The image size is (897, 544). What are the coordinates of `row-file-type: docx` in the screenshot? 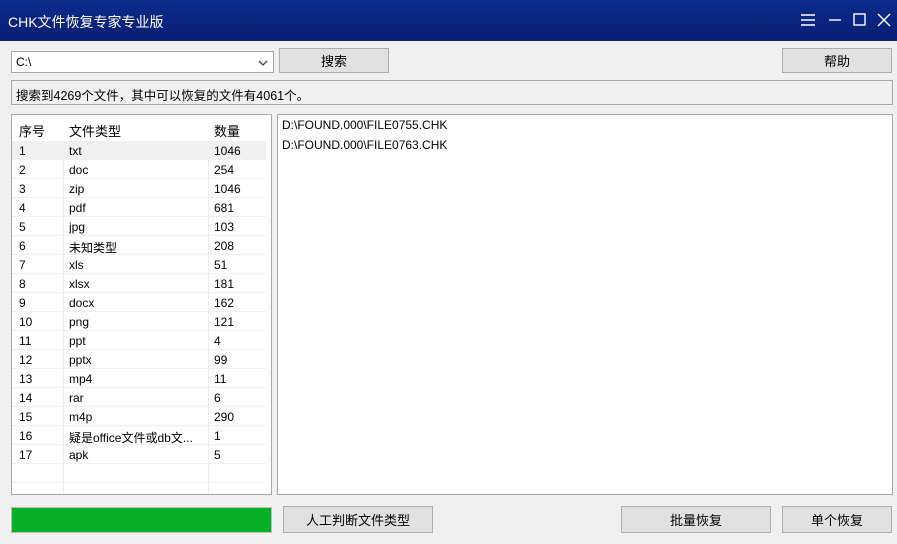 It's located at (82, 303).